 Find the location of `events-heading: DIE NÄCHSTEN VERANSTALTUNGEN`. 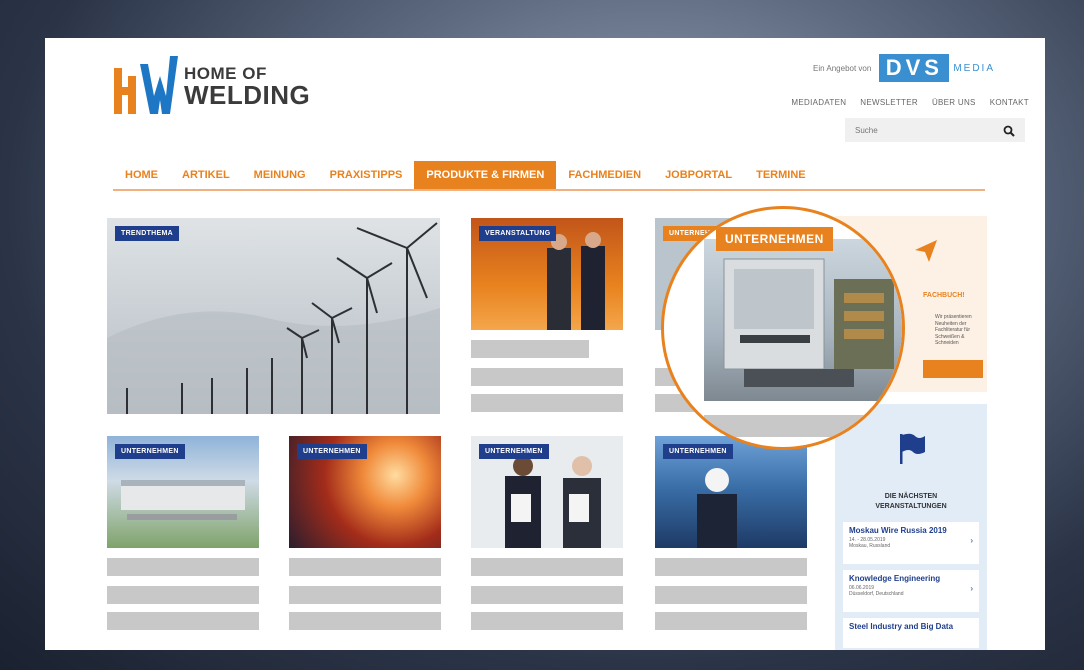

events-heading: DIE NÄCHSTEN VERANSTALTUNGEN is located at coordinates (911, 502).